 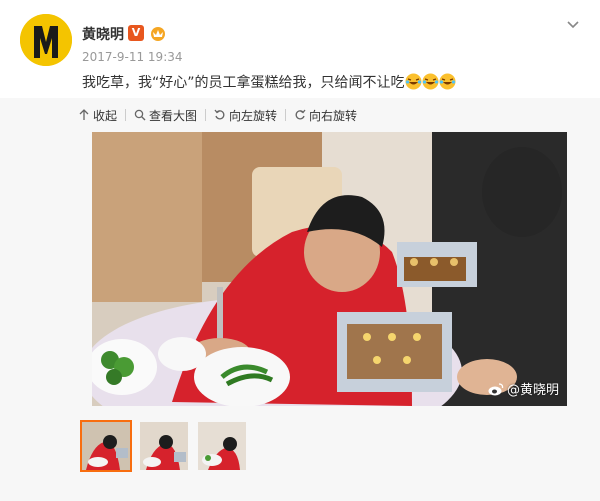 I want to click on username: 黄晓明, so click(x=103, y=34).